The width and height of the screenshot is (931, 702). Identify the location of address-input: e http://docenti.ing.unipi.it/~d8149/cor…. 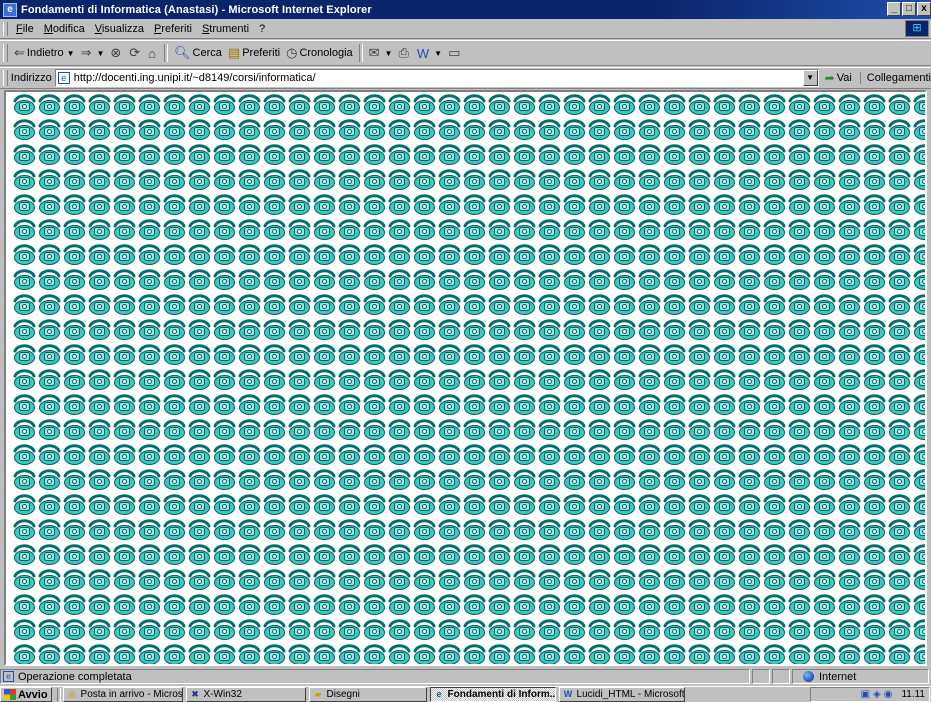
(436, 78).